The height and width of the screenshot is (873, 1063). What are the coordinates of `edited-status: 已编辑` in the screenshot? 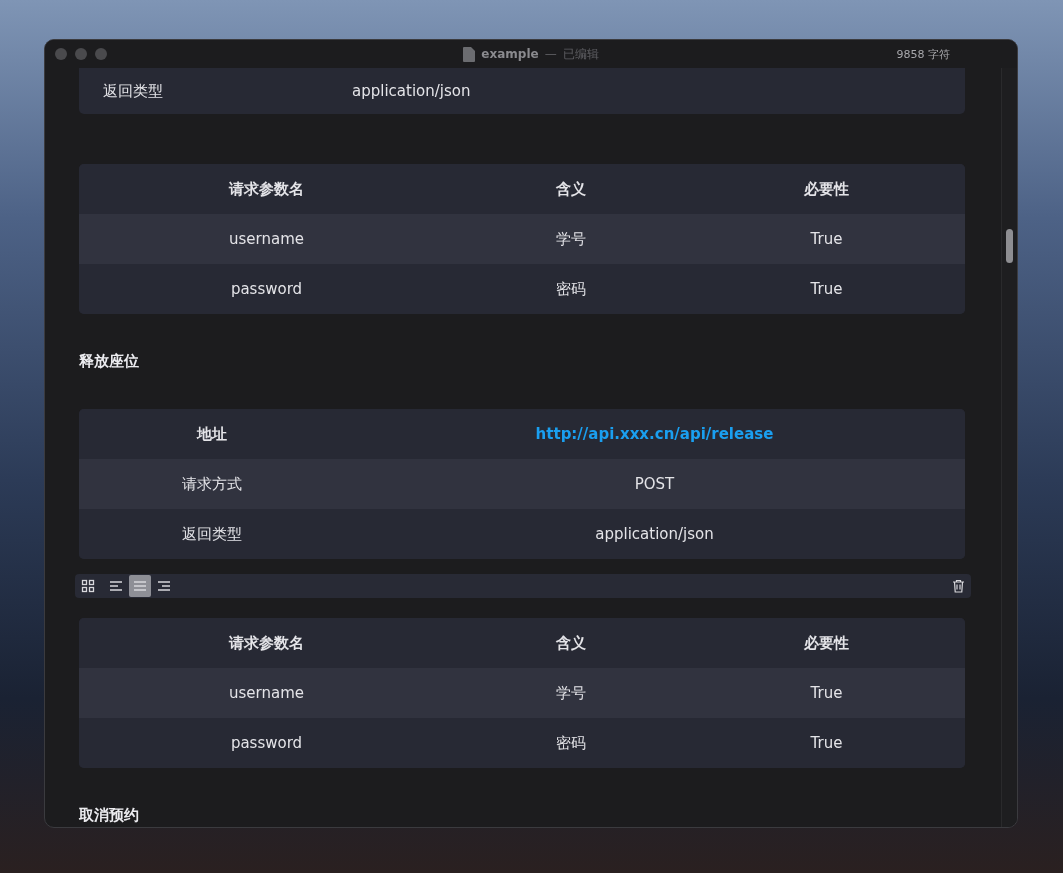 It's located at (580, 54).